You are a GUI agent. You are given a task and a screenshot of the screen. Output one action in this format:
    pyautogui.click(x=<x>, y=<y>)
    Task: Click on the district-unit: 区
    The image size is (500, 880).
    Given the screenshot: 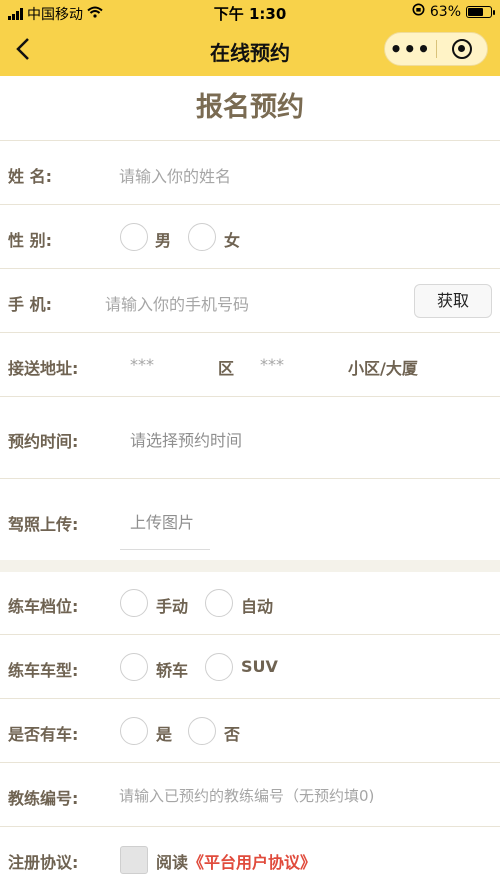 What is the action you would take?
    pyautogui.click(x=226, y=368)
    